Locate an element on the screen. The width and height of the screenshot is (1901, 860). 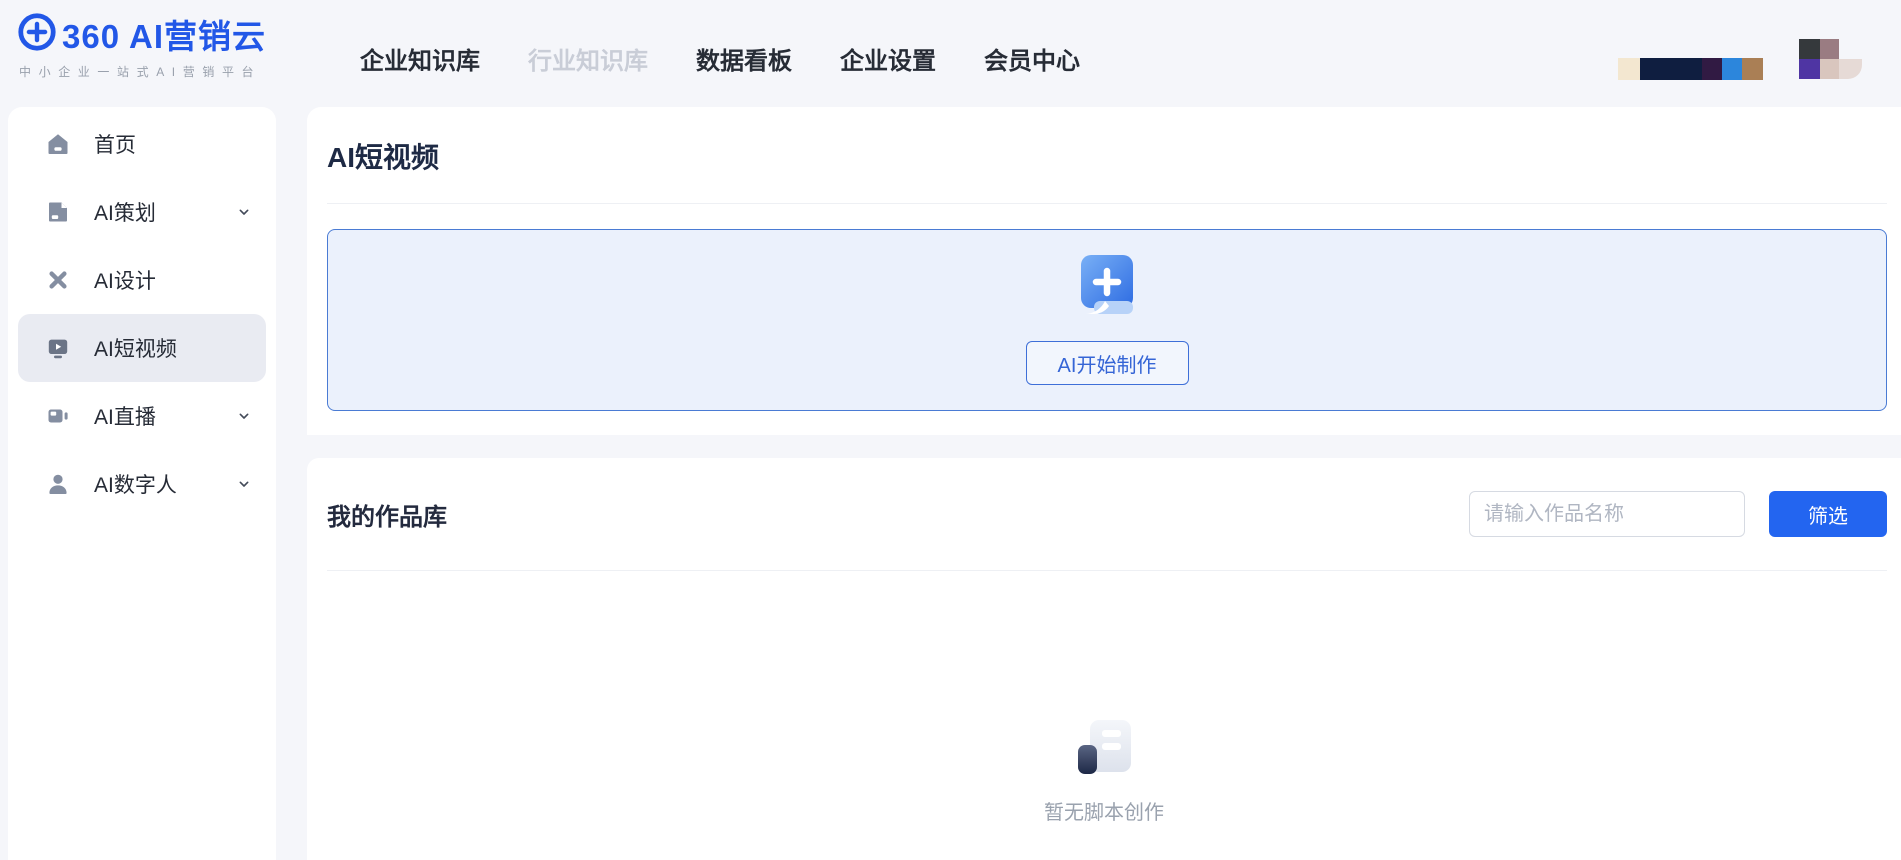
brand-tagline: 中小企业一站式AI营销平台 is located at coordinates (140, 72).